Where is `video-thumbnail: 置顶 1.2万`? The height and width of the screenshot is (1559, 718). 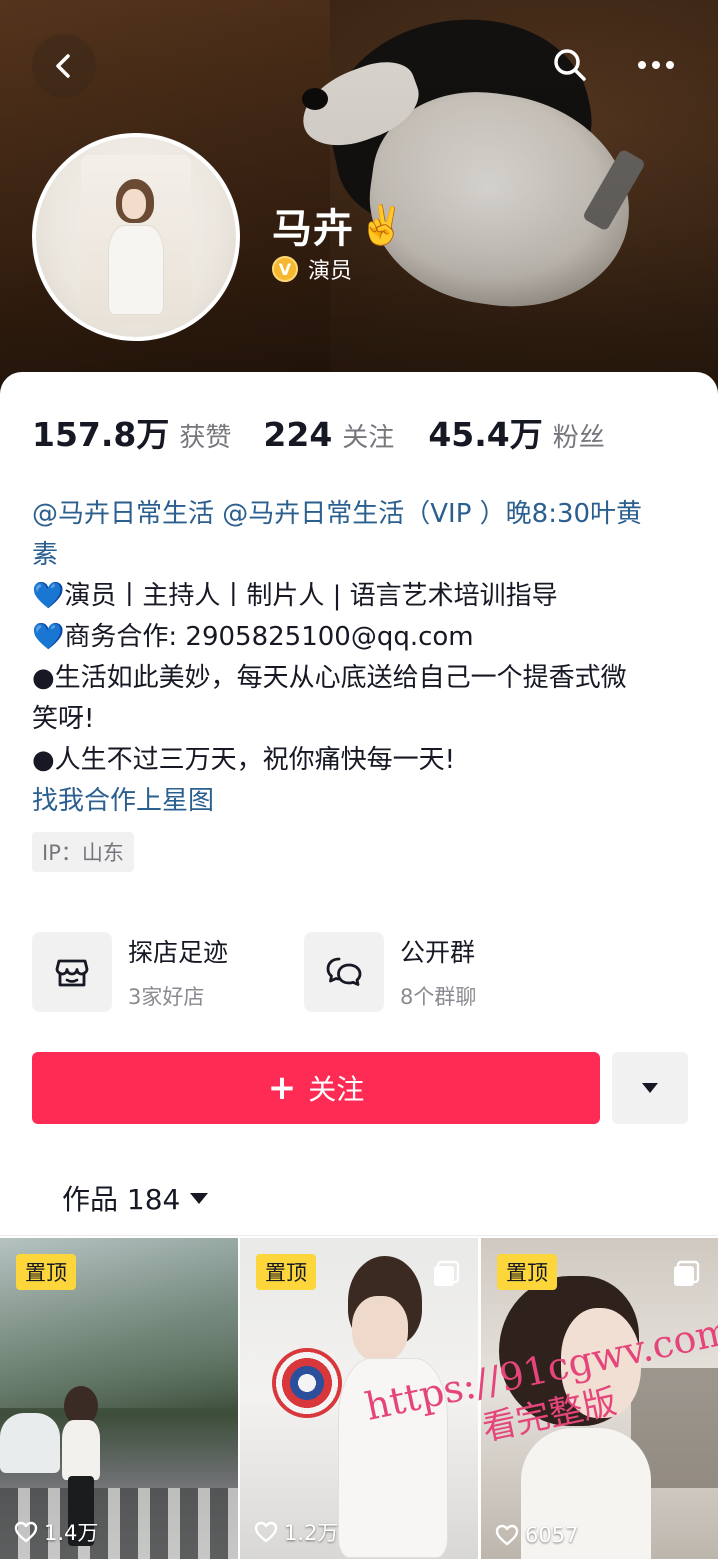
video-thumbnail: 置顶 1.2万 is located at coordinates (359, 1398).